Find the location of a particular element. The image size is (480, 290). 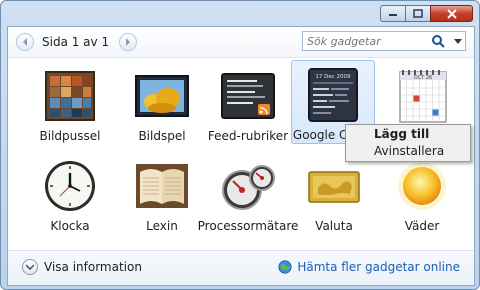

gadget-tile-weather: Väder is located at coordinates (422, 194).